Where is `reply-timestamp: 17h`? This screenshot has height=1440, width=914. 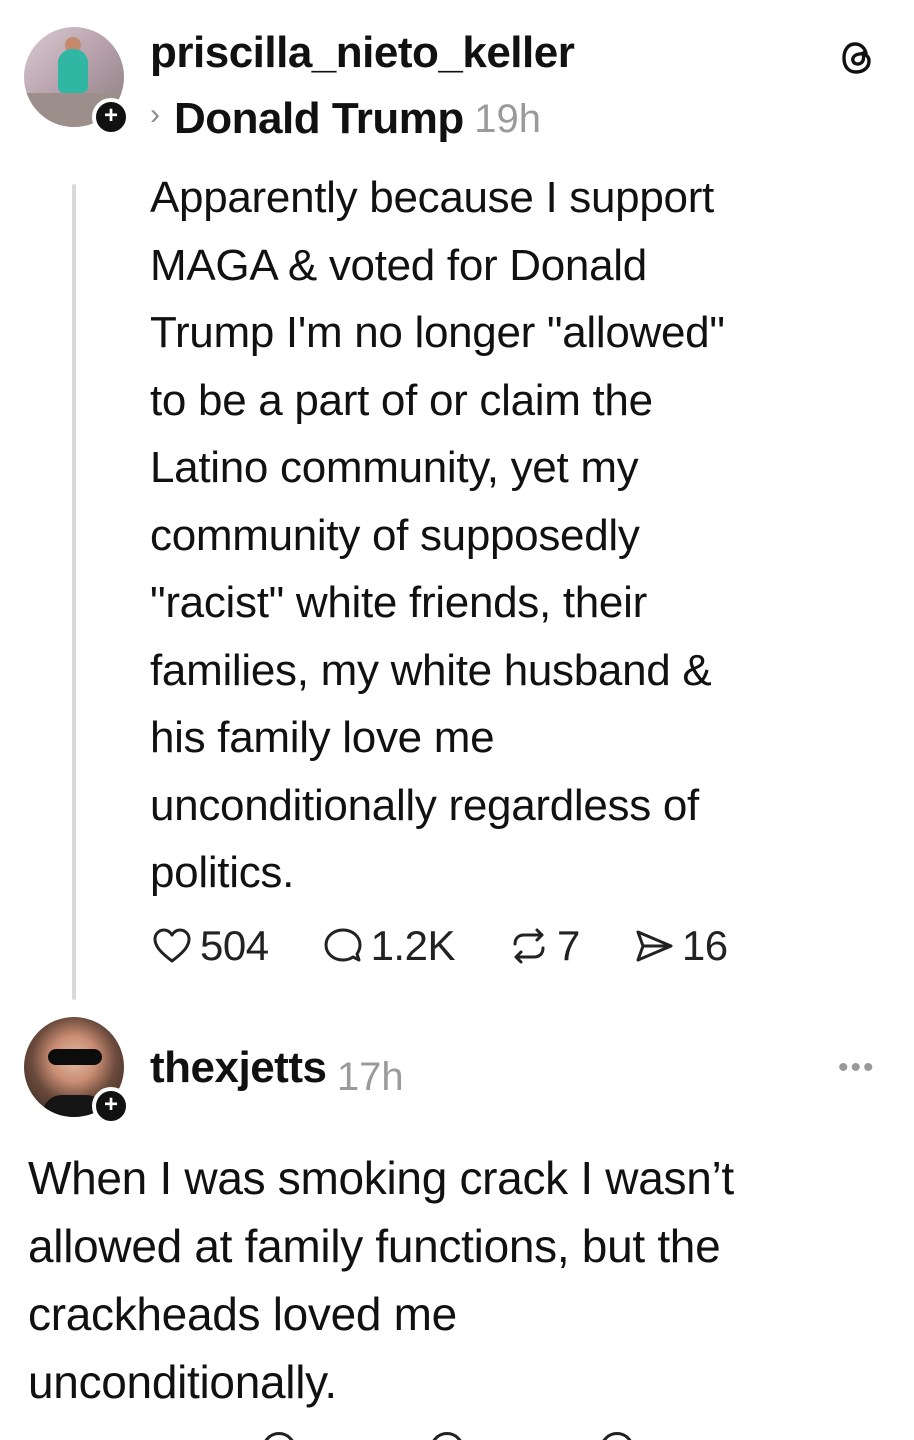 reply-timestamp: 17h is located at coordinates (370, 1077).